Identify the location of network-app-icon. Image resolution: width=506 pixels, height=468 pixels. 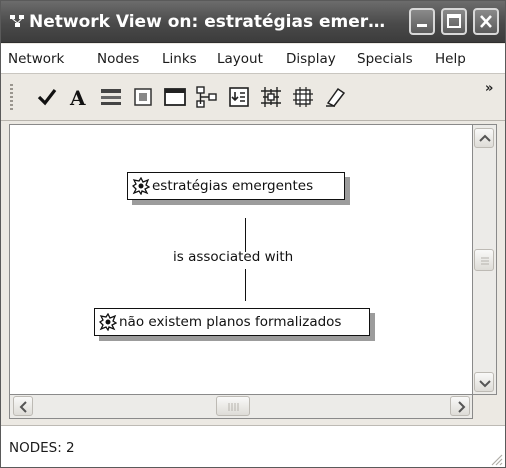
(17, 21).